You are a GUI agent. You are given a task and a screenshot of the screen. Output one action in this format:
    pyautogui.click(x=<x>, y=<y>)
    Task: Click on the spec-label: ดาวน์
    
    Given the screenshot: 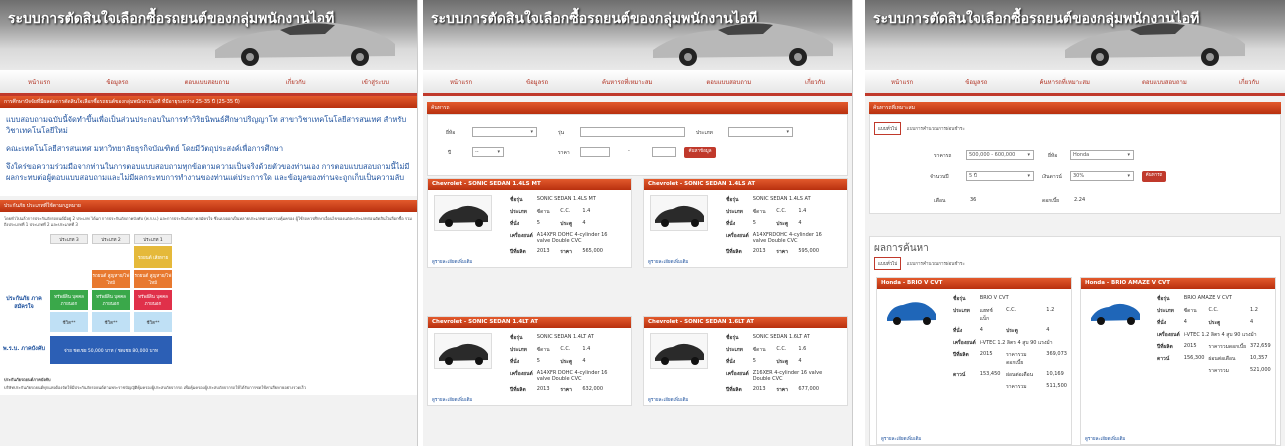 What is the action you would take?
    pyautogui.click(x=1163, y=359)
    